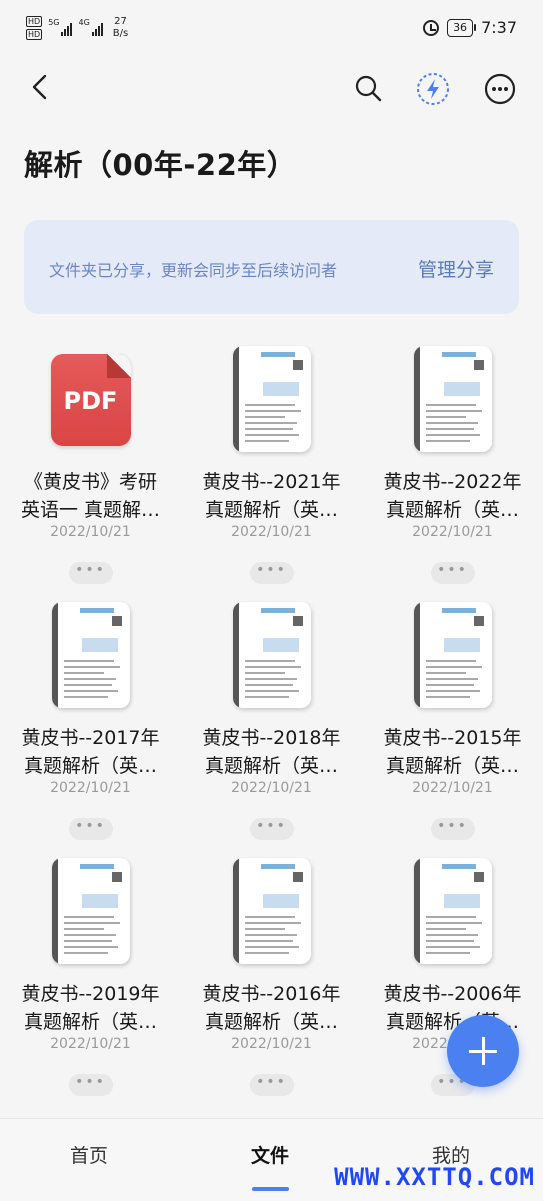  Describe the element at coordinates (483, 1051) in the screenshot. I see `add-file-button` at that location.